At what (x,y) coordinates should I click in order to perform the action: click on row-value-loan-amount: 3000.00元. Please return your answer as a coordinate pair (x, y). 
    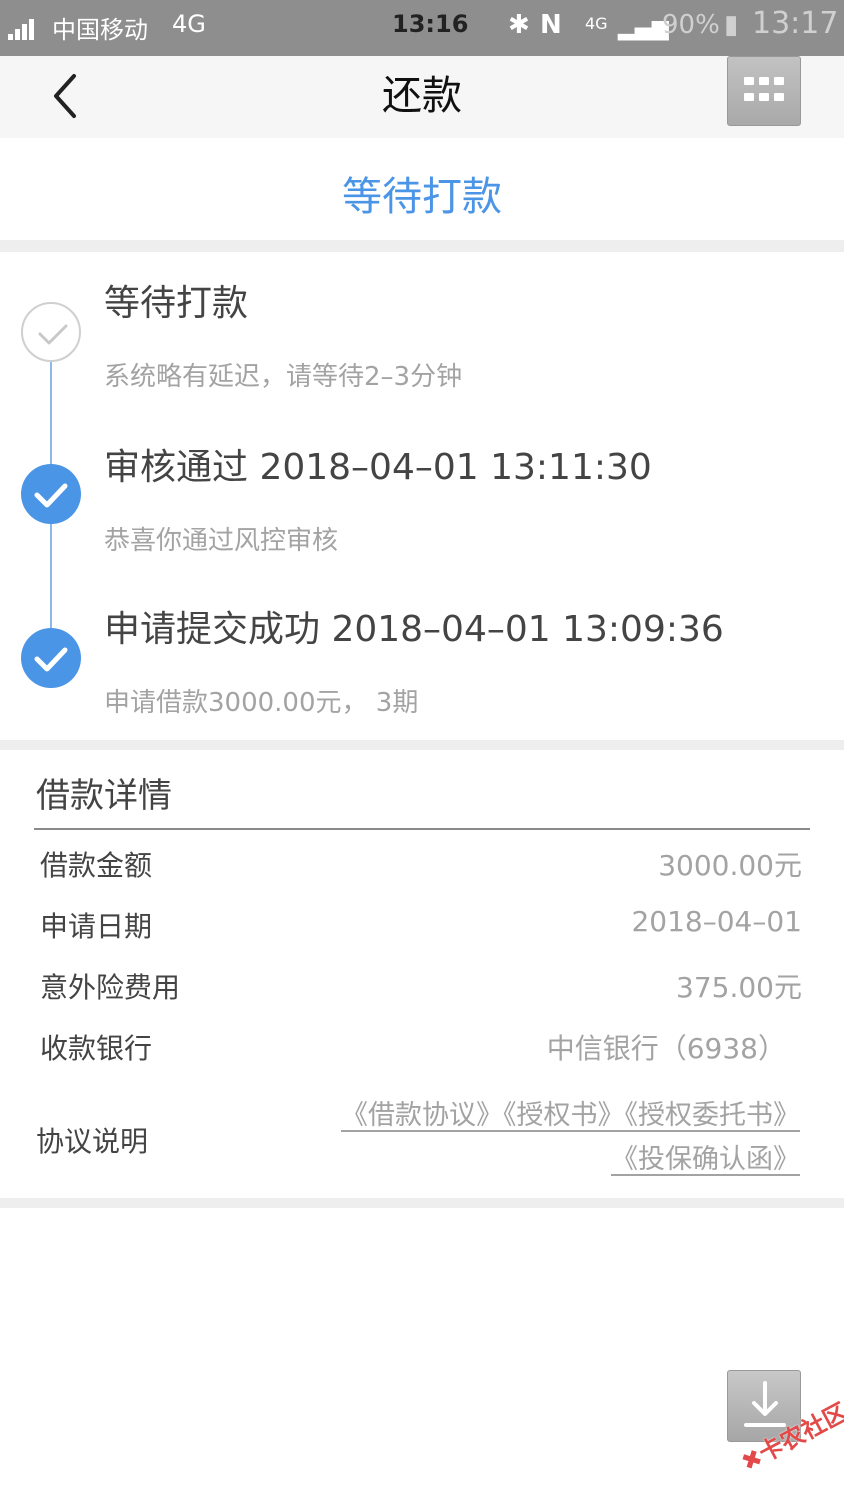
    Looking at the image, I should click on (730, 865).